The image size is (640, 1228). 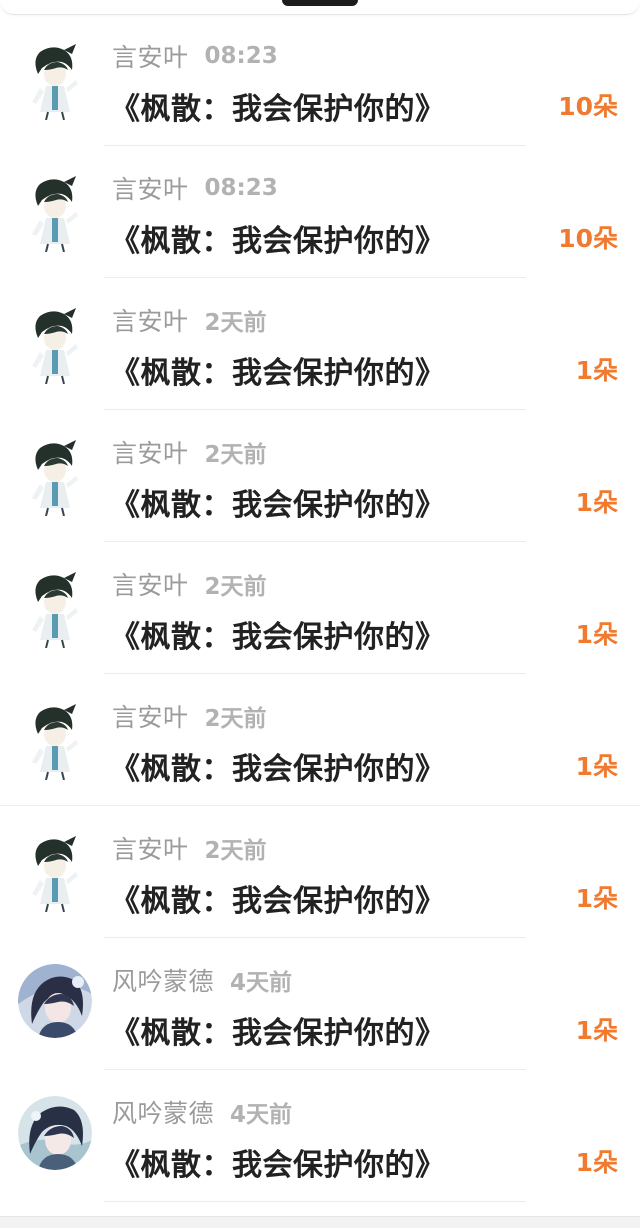 I want to click on header-edge-fragment, so click(x=320, y=3).